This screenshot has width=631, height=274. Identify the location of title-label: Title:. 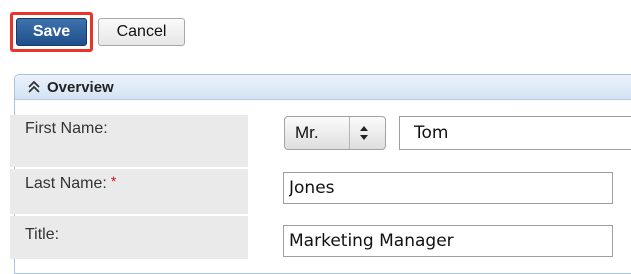
(129, 237).